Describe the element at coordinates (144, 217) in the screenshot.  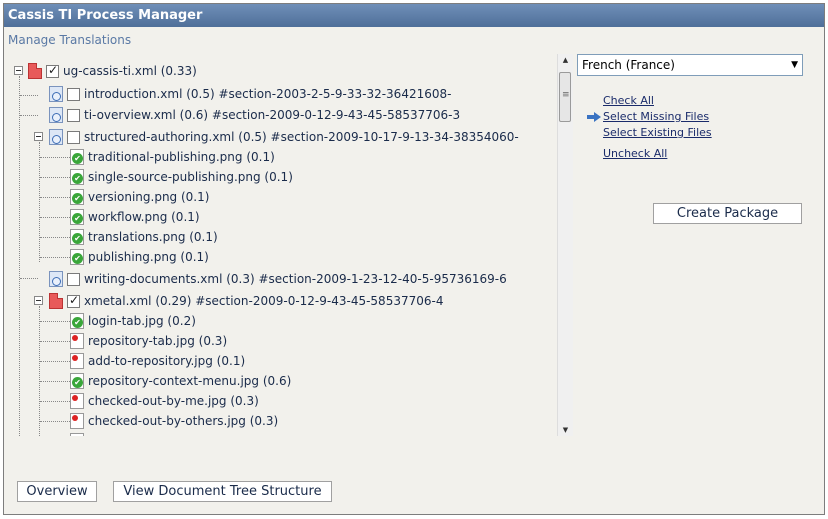
I see `node-label: workflow.png (0.1)` at that location.